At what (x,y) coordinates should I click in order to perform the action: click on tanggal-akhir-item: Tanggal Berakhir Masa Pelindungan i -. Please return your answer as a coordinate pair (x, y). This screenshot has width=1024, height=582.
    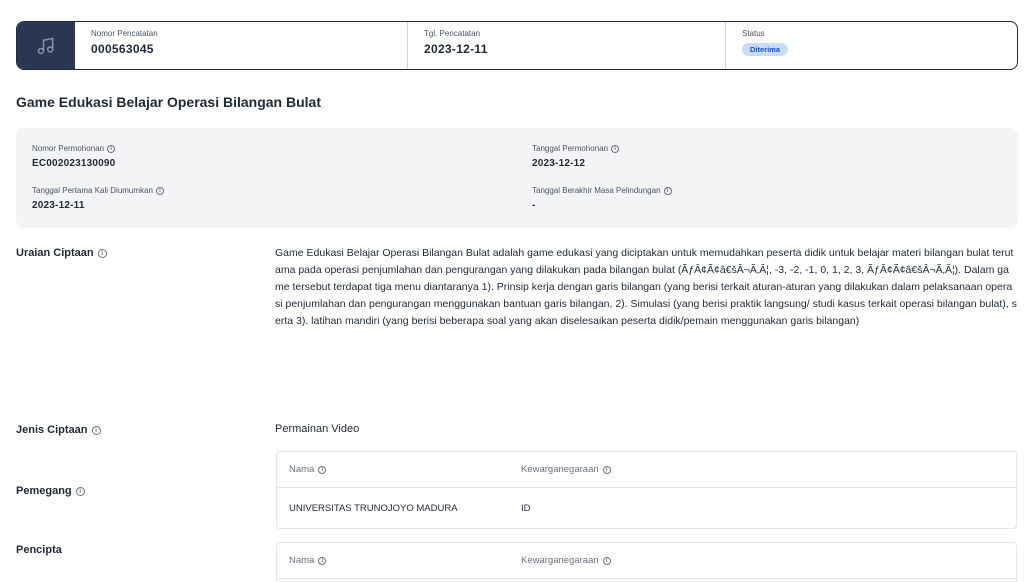
    Looking at the image, I should click on (602, 198).